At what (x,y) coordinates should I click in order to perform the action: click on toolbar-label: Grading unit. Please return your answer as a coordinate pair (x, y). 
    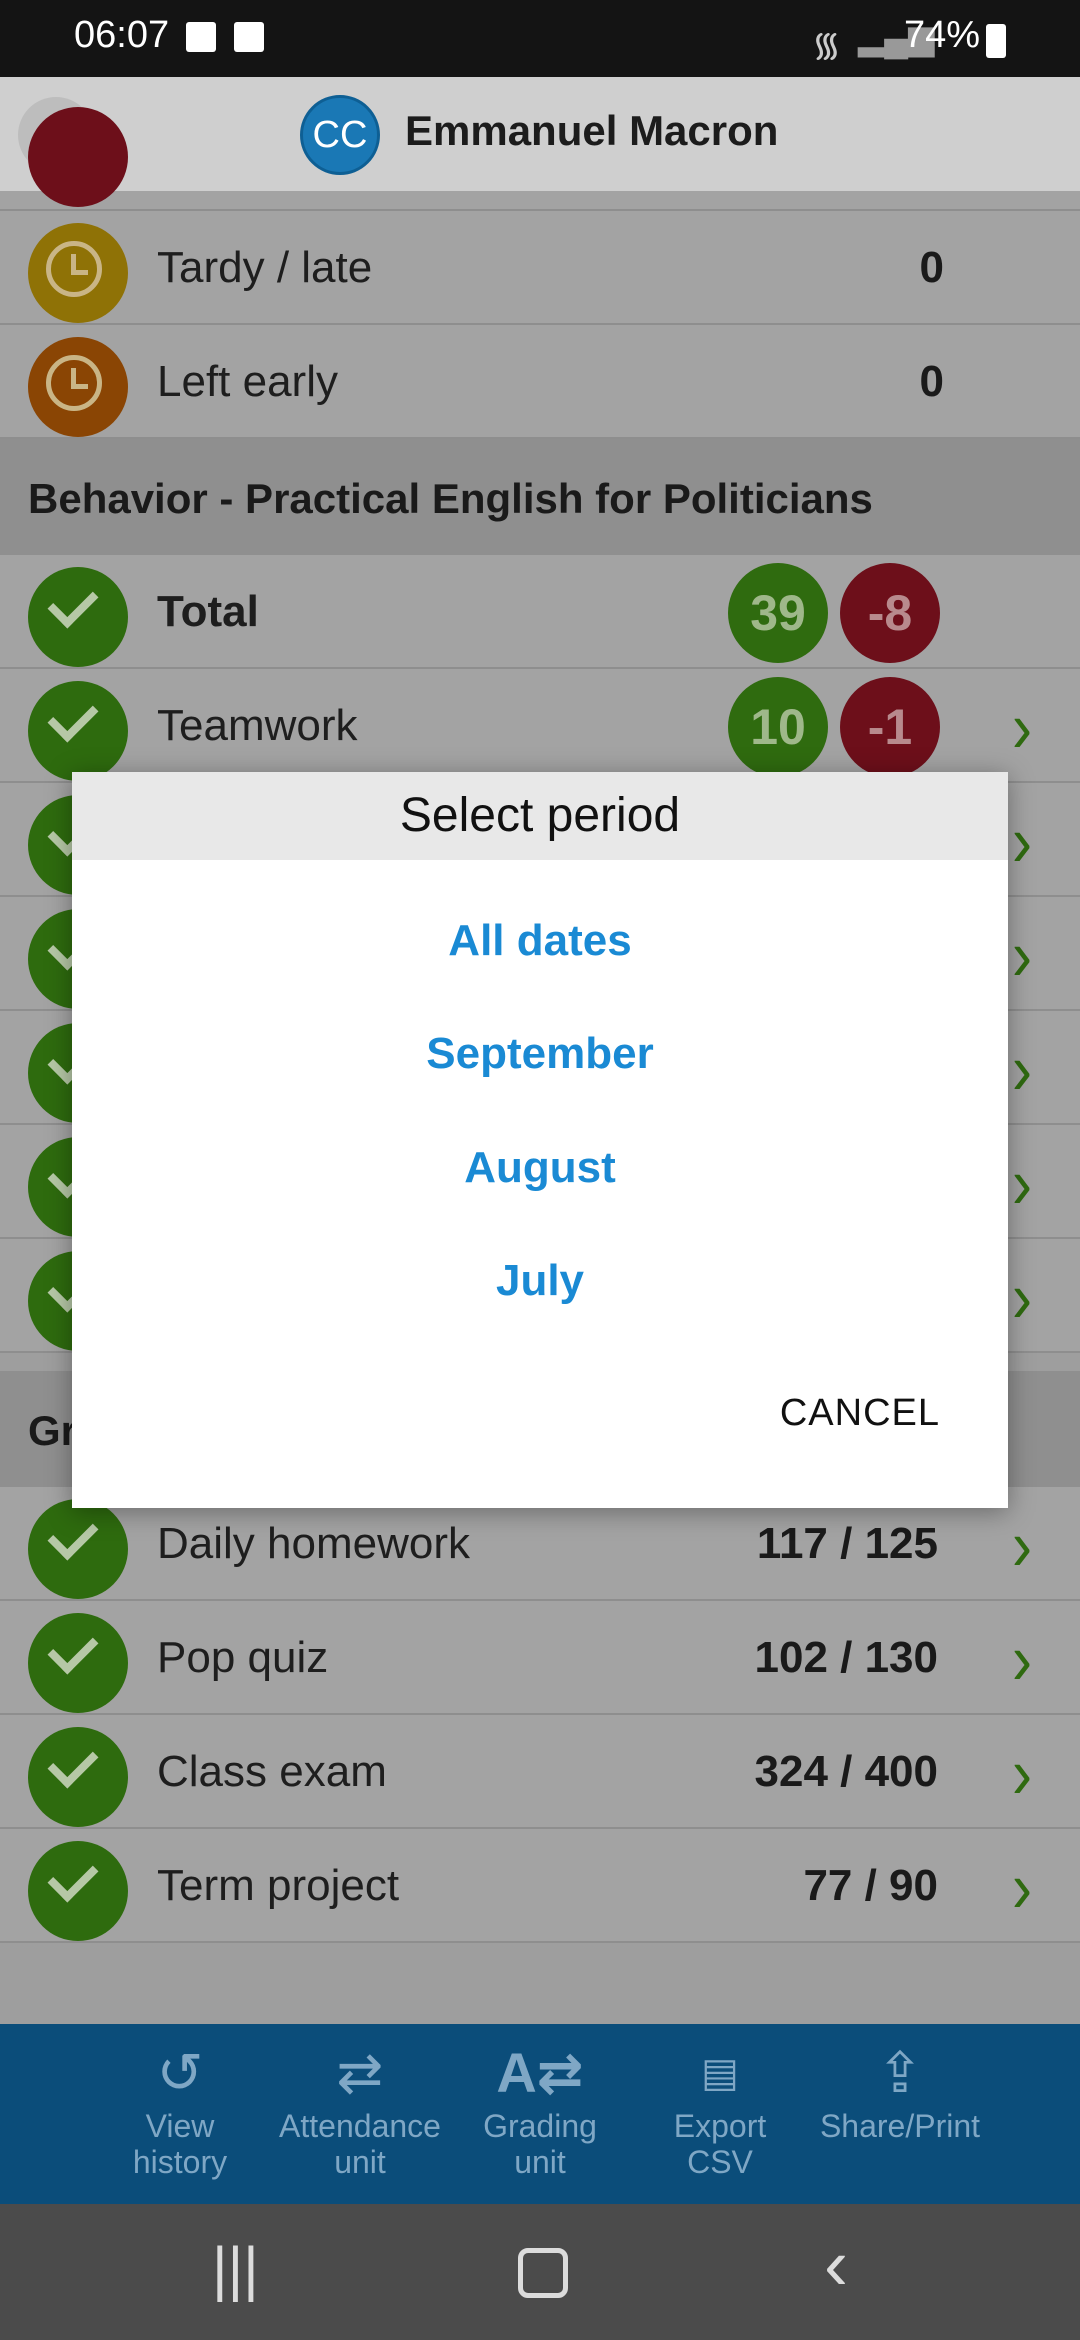
    Looking at the image, I should click on (540, 2144).